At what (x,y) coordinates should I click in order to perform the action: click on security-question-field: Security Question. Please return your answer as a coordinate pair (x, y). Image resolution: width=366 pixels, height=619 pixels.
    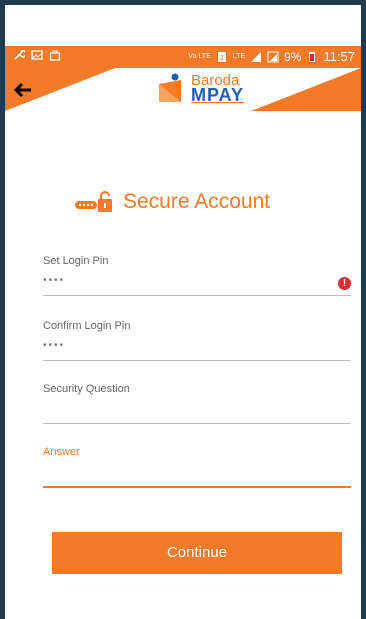
    Looking at the image, I should click on (197, 404).